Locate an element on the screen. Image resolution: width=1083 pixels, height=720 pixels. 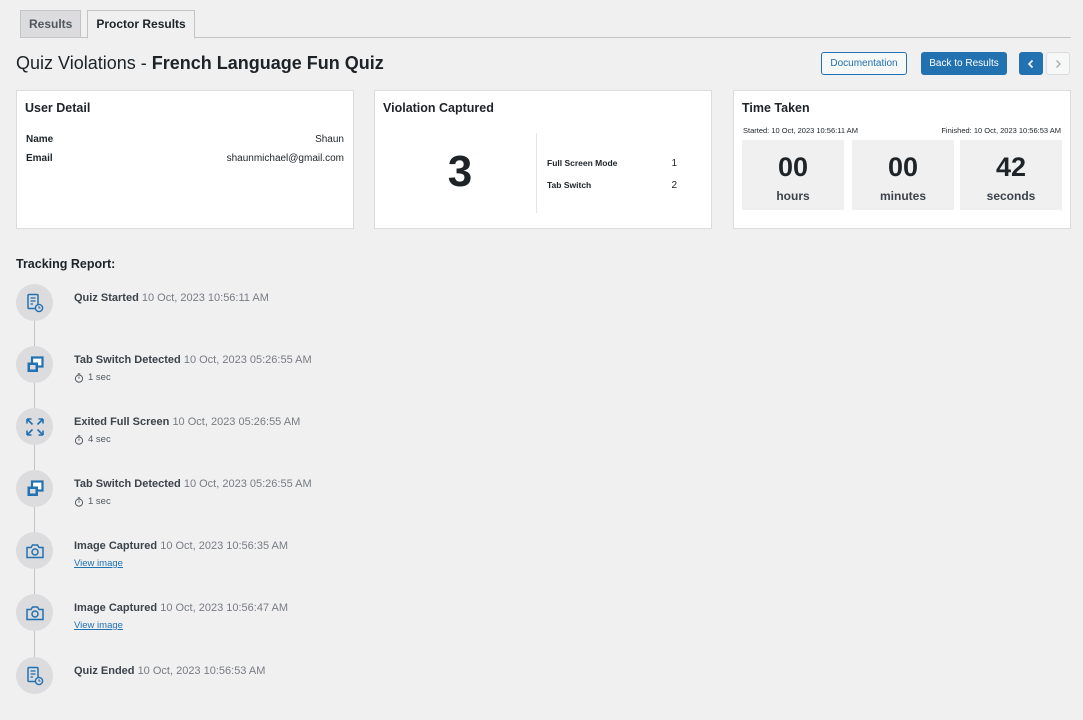
timeline-event: Quiz Ended 10 Oct, 2023 10:56:53 AM is located at coordinates (316, 677).